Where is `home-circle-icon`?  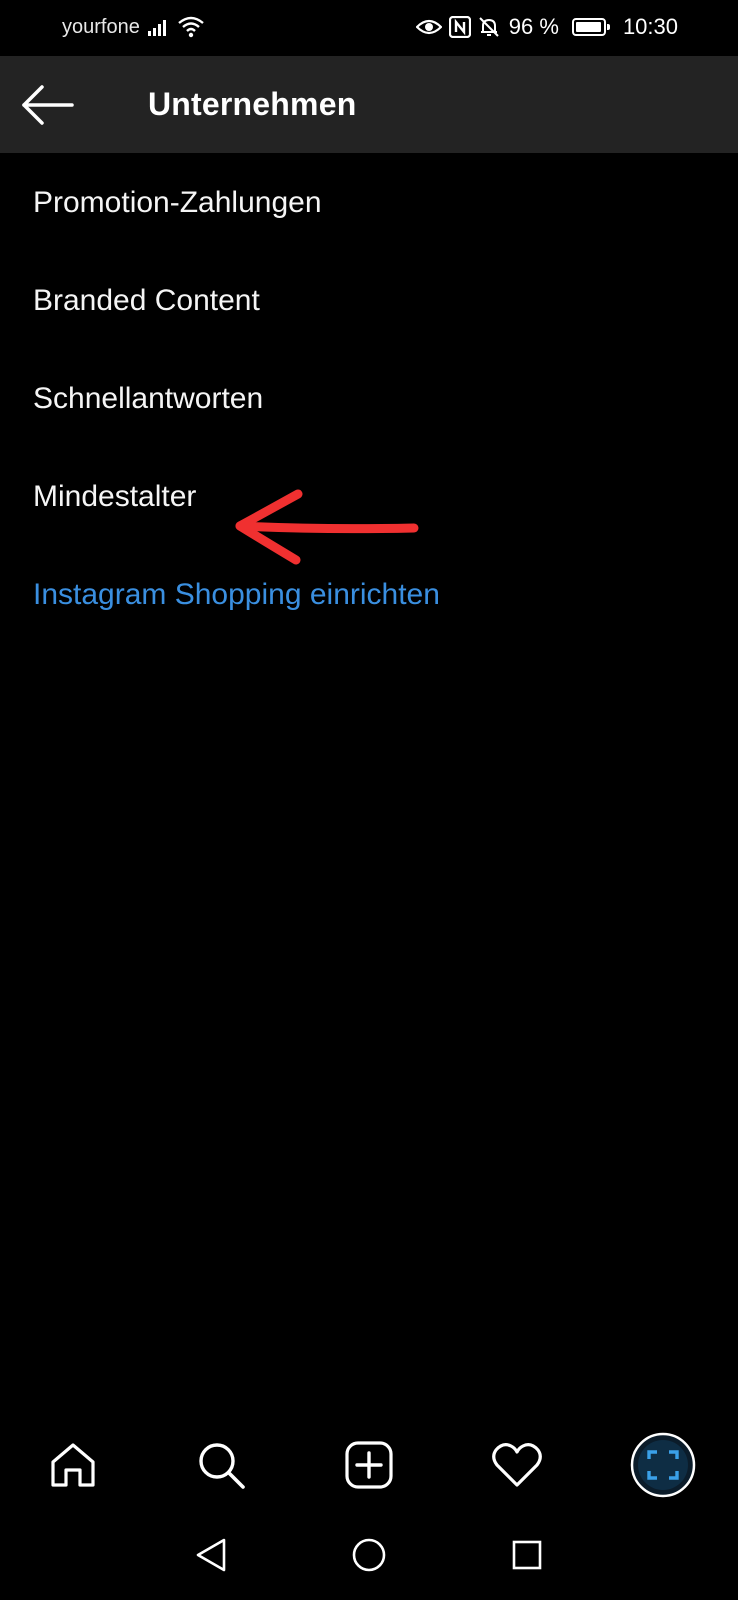 home-circle-icon is located at coordinates (369, 1555).